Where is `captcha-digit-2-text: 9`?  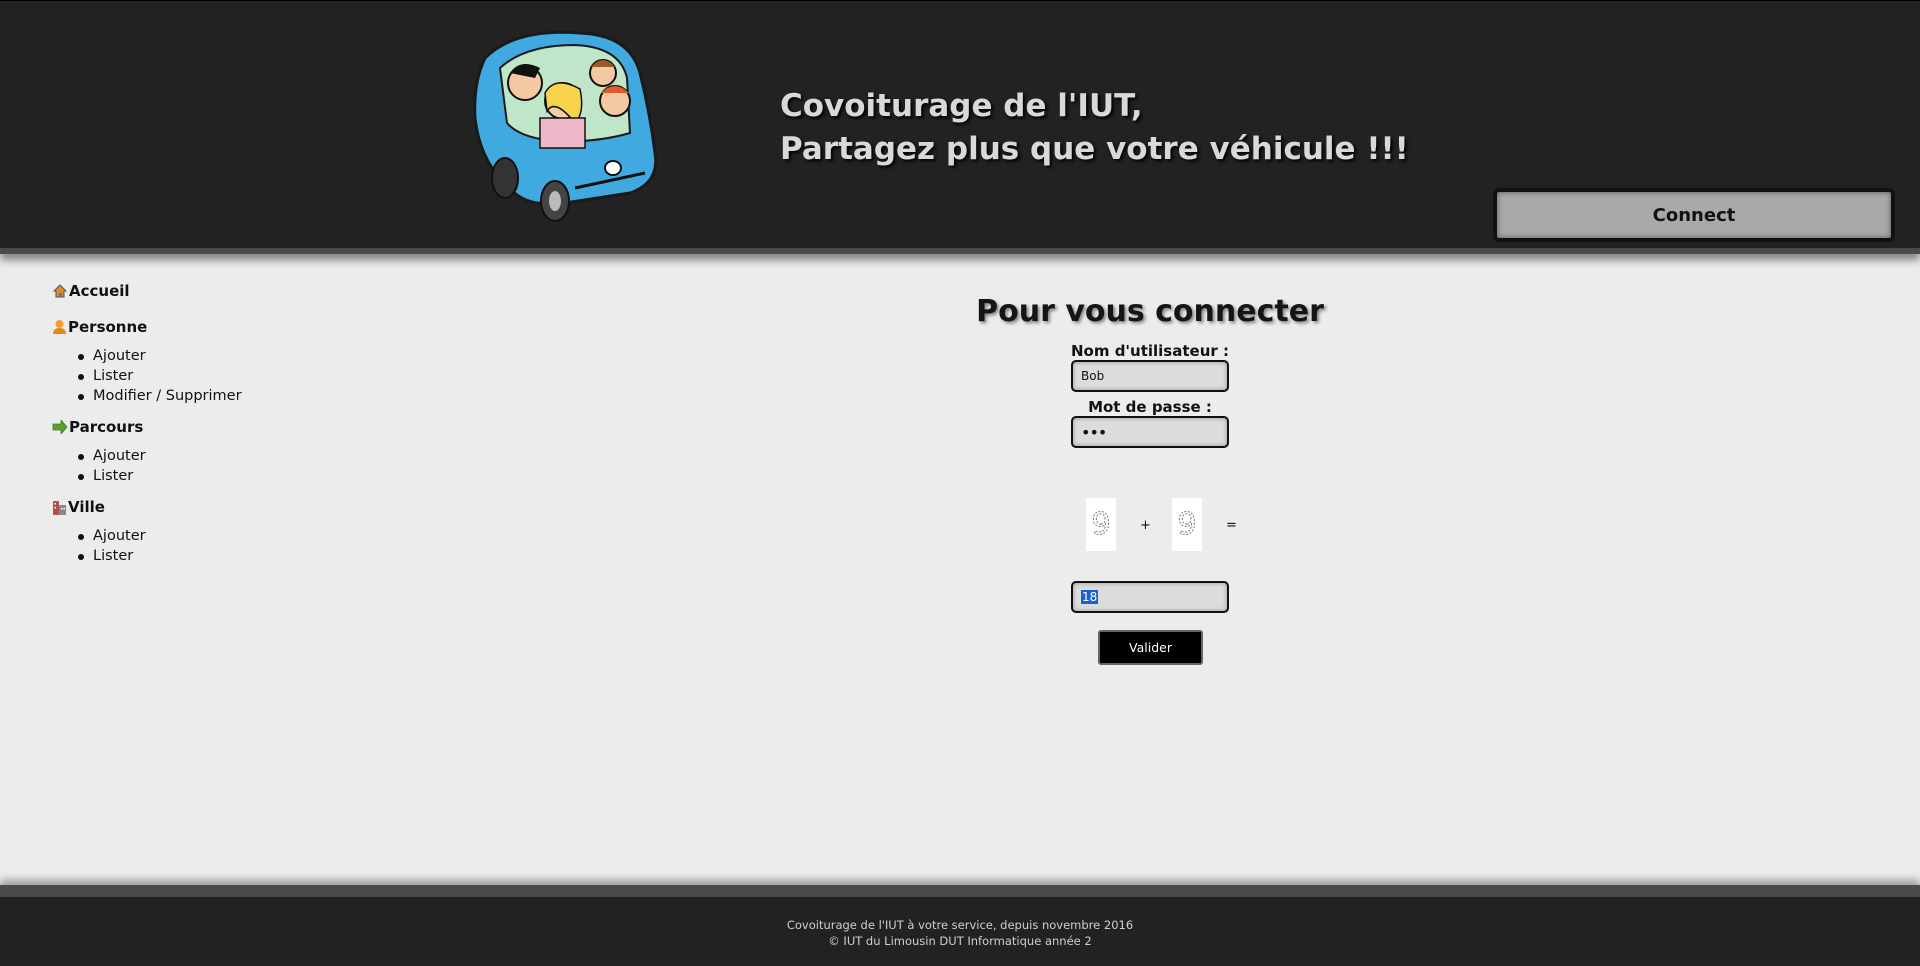 captcha-digit-2-text: 9 is located at coordinates (1186, 524).